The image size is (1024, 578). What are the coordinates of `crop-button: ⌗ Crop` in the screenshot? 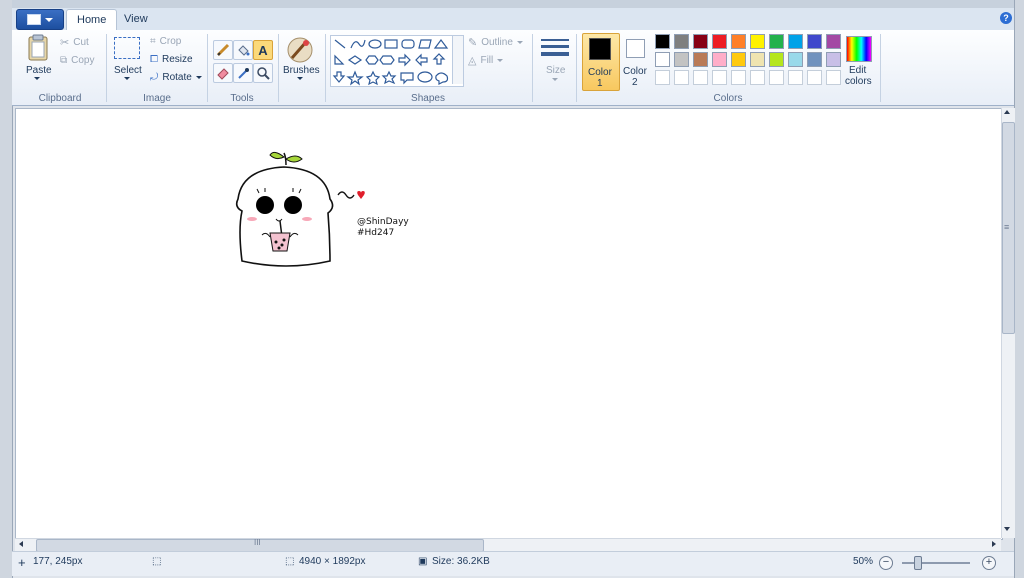 It's located at (165, 41).